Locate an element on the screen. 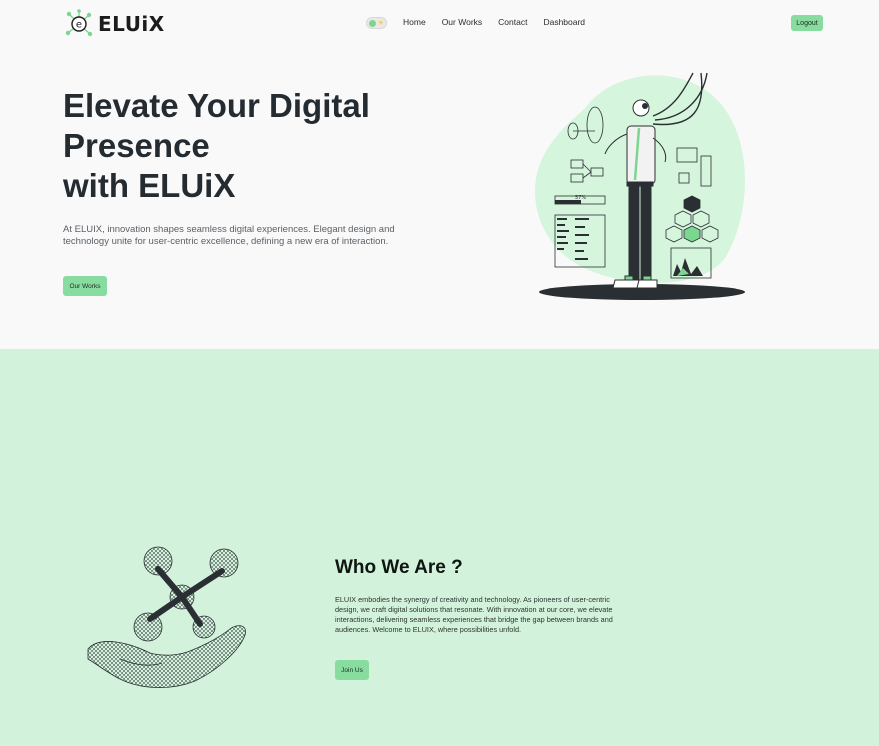 The image size is (879, 746). nav-link-dashboard: Dashboard is located at coordinates (564, 22).